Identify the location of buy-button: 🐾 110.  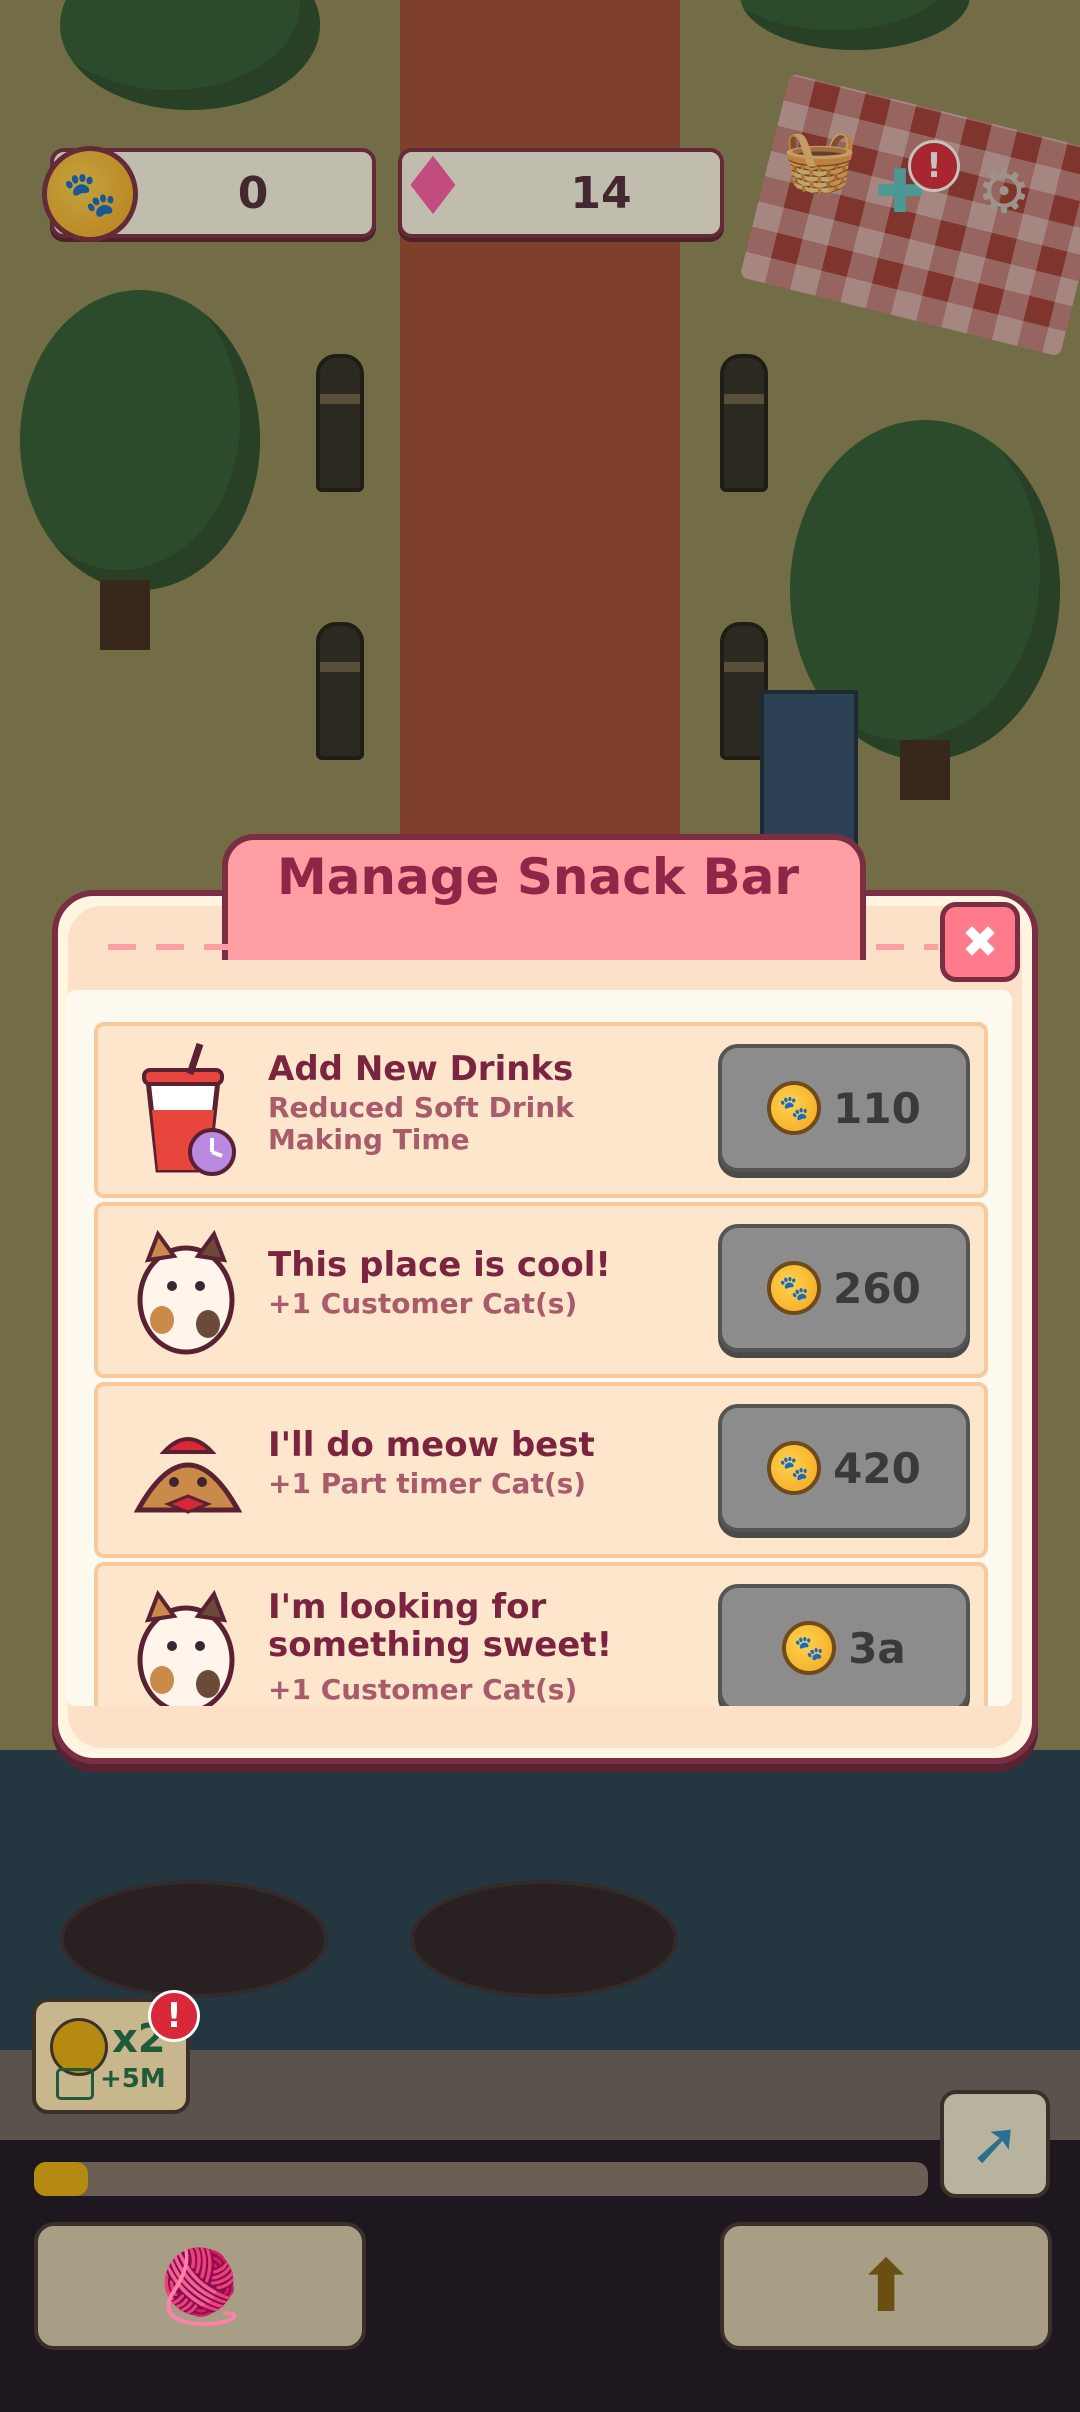
(844, 1108).